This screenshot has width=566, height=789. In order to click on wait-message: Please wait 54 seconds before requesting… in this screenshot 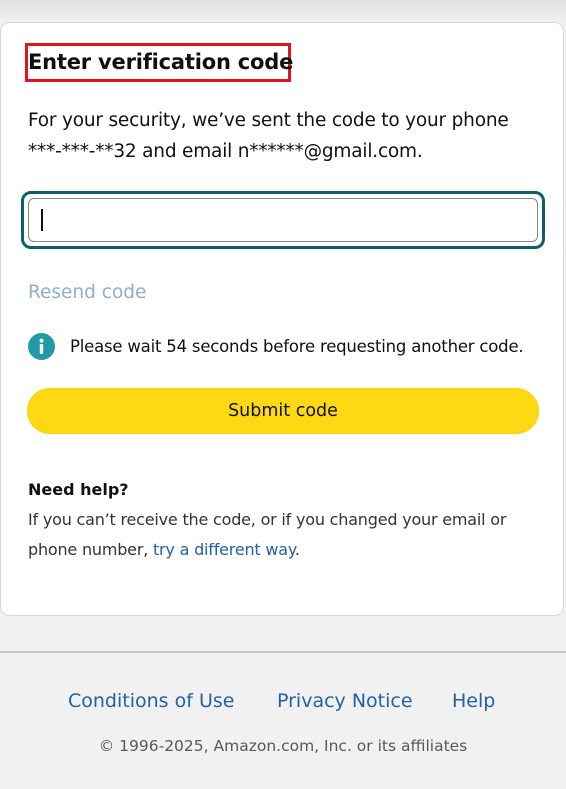, I will do `click(297, 346)`.